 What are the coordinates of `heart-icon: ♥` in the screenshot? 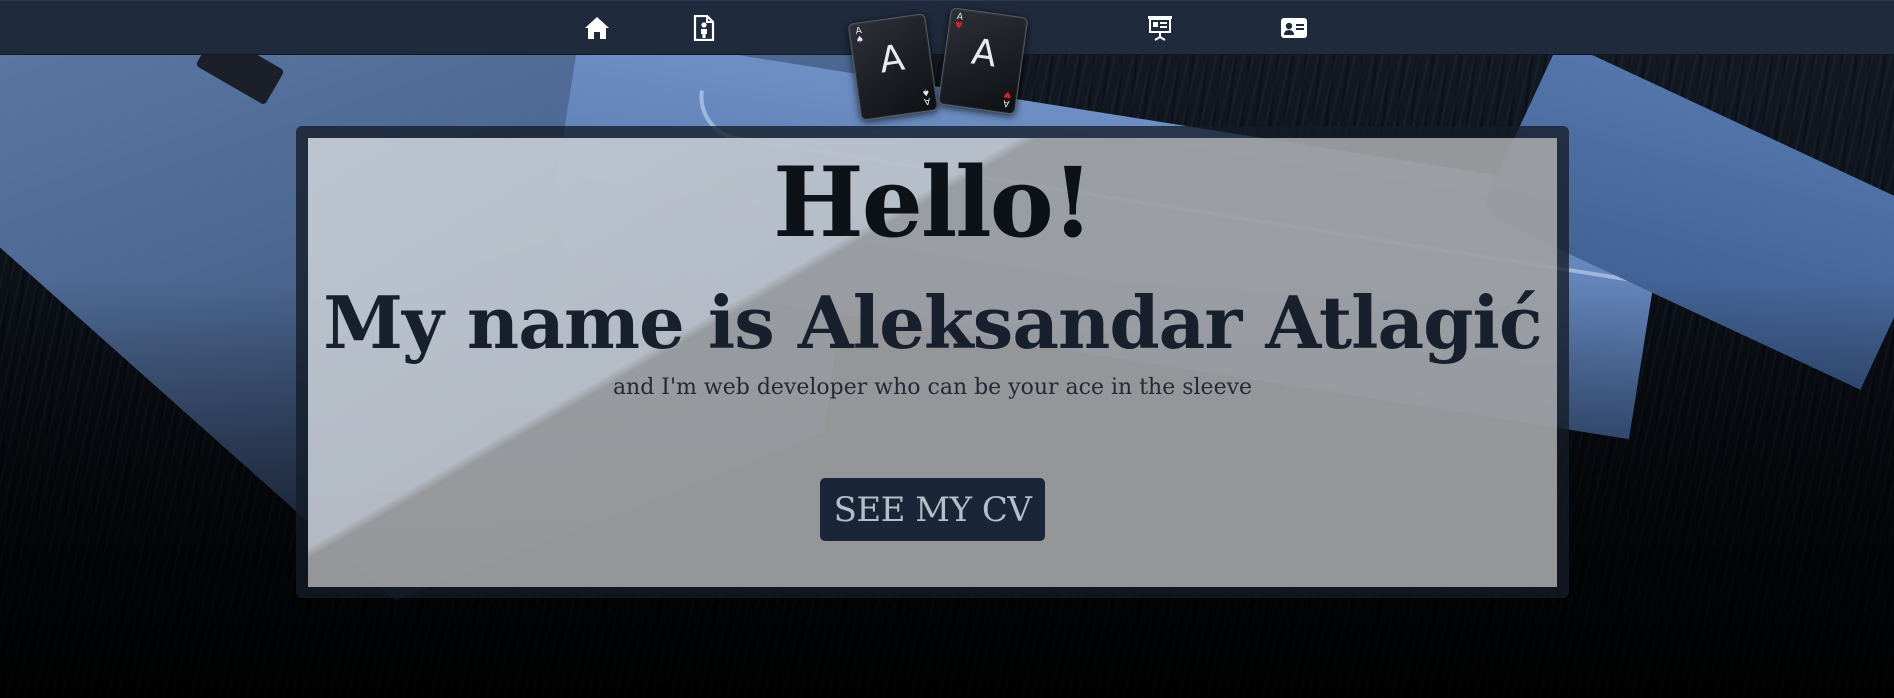 It's located at (1007, 94).